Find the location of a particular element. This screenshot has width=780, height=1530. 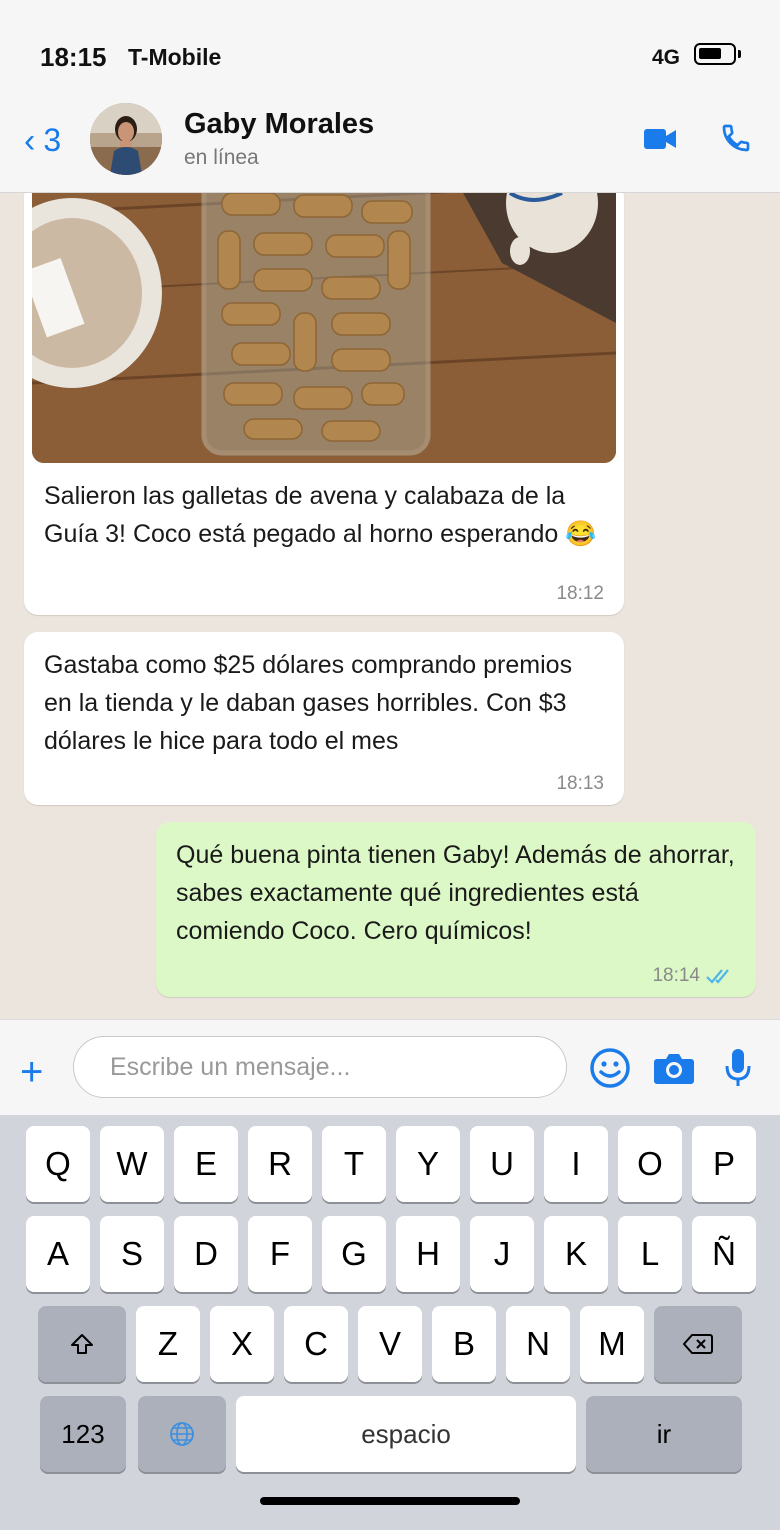

emoji-icon is located at coordinates (610, 1070).